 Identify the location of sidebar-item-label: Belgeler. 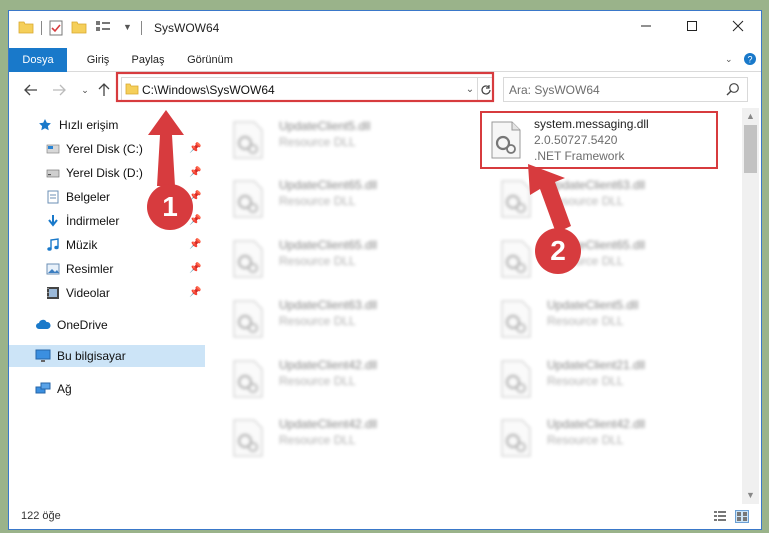
(88, 197).